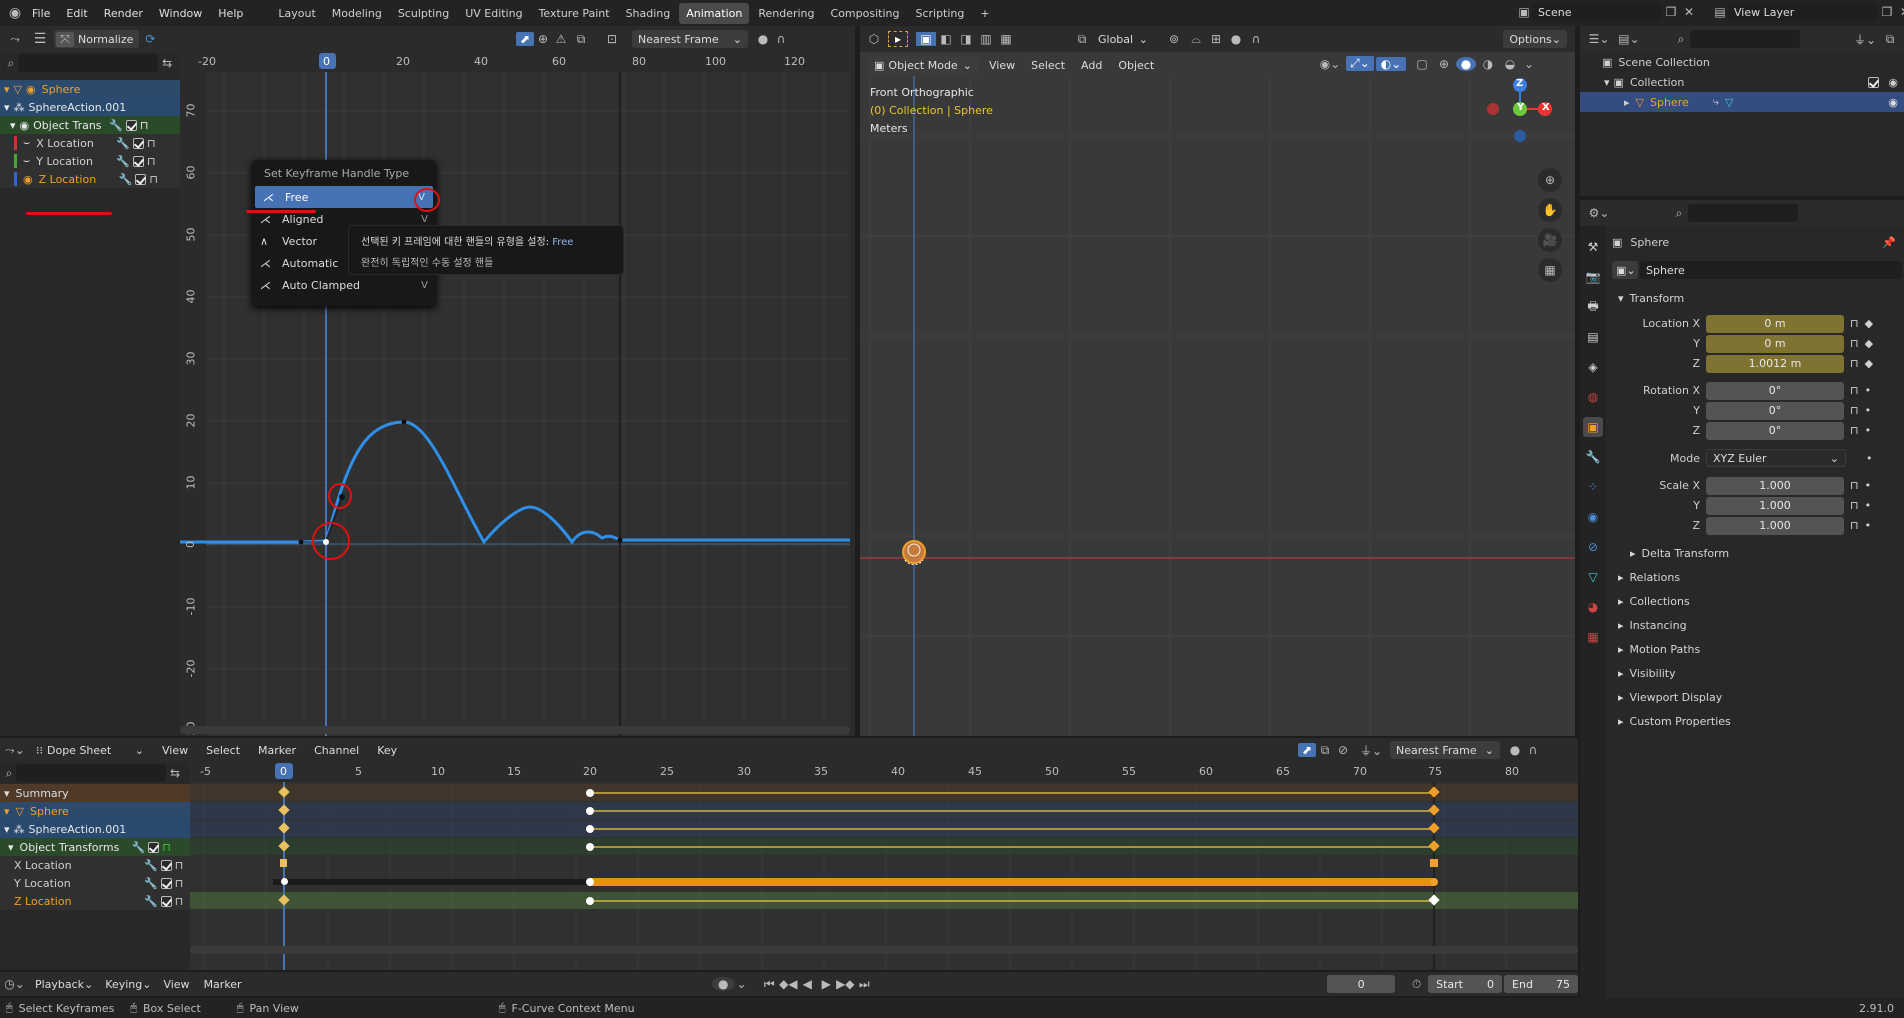 This screenshot has height=1018, width=1904. Describe the element at coordinates (1775, 430) in the screenshot. I see `rotation-z-field: 0°` at that location.